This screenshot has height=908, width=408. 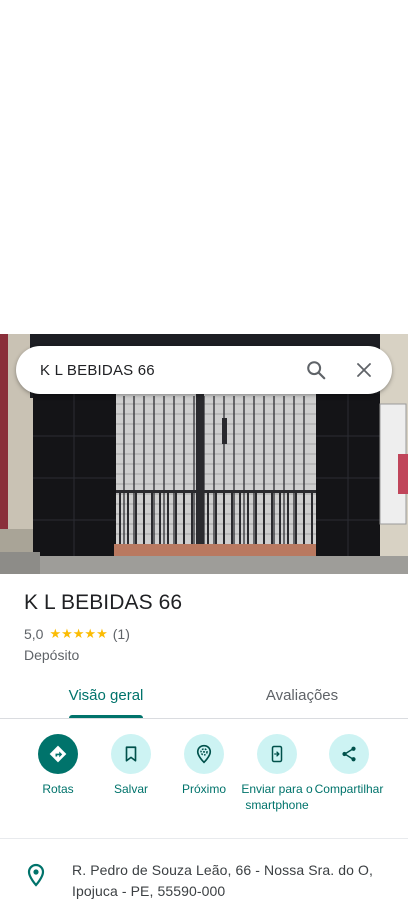 What do you see at coordinates (154, 370) in the screenshot?
I see `search-input: K L BEBIDAS 66` at bounding box center [154, 370].